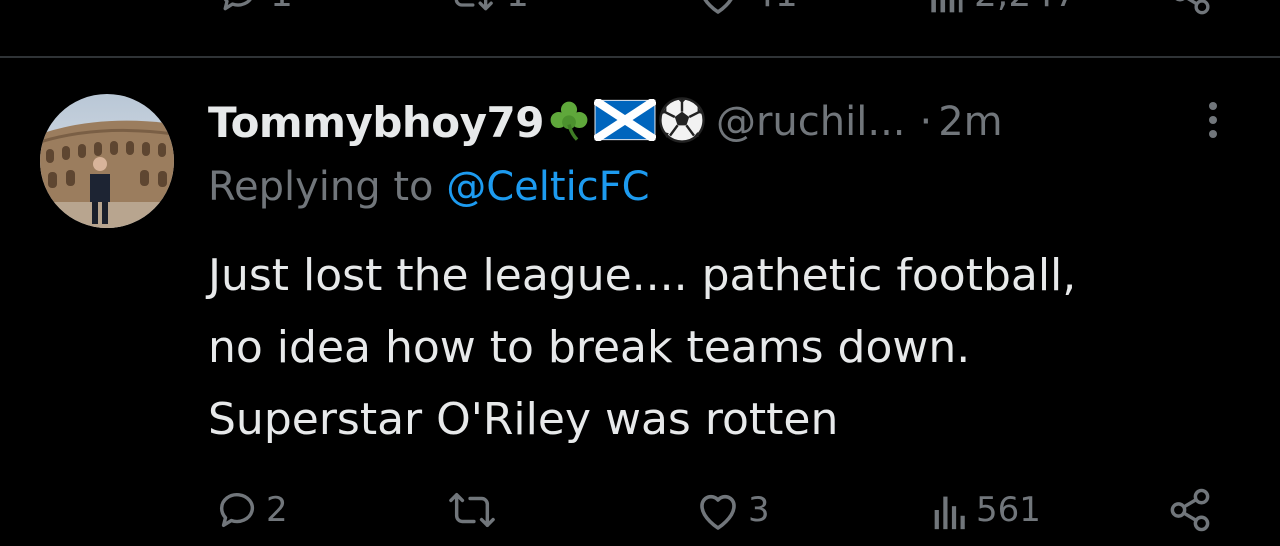 The height and width of the screenshot is (546, 1280). What do you see at coordinates (625, 120) in the screenshot?
I see `scotland-flag-emoji` at bounding box center [625, 120].